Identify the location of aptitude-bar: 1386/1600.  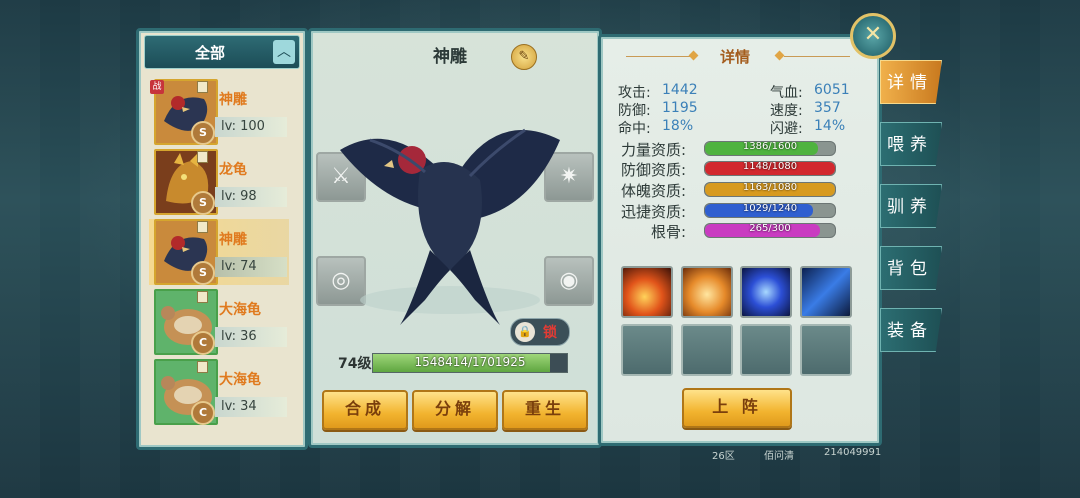
(770, 148).